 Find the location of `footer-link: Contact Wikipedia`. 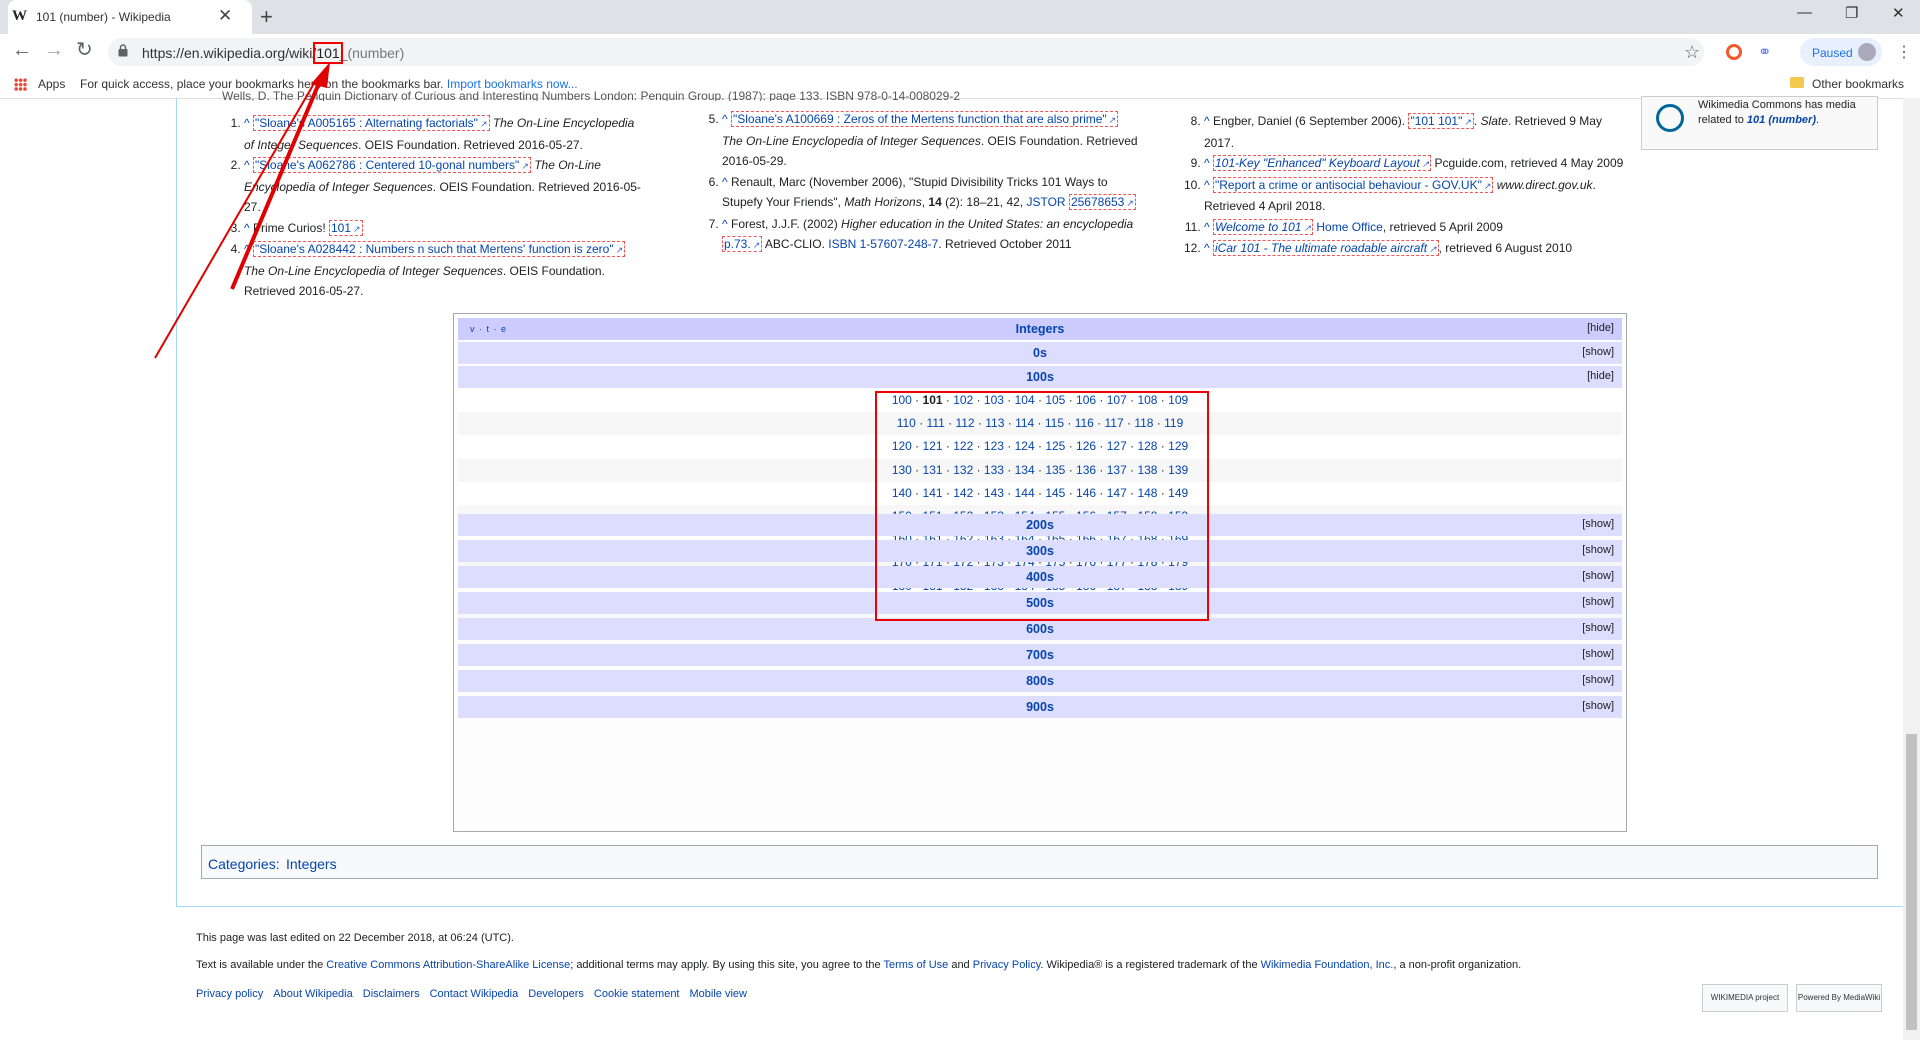

footer-link: Contact Wikipedia is located at coordinates (474, 994).